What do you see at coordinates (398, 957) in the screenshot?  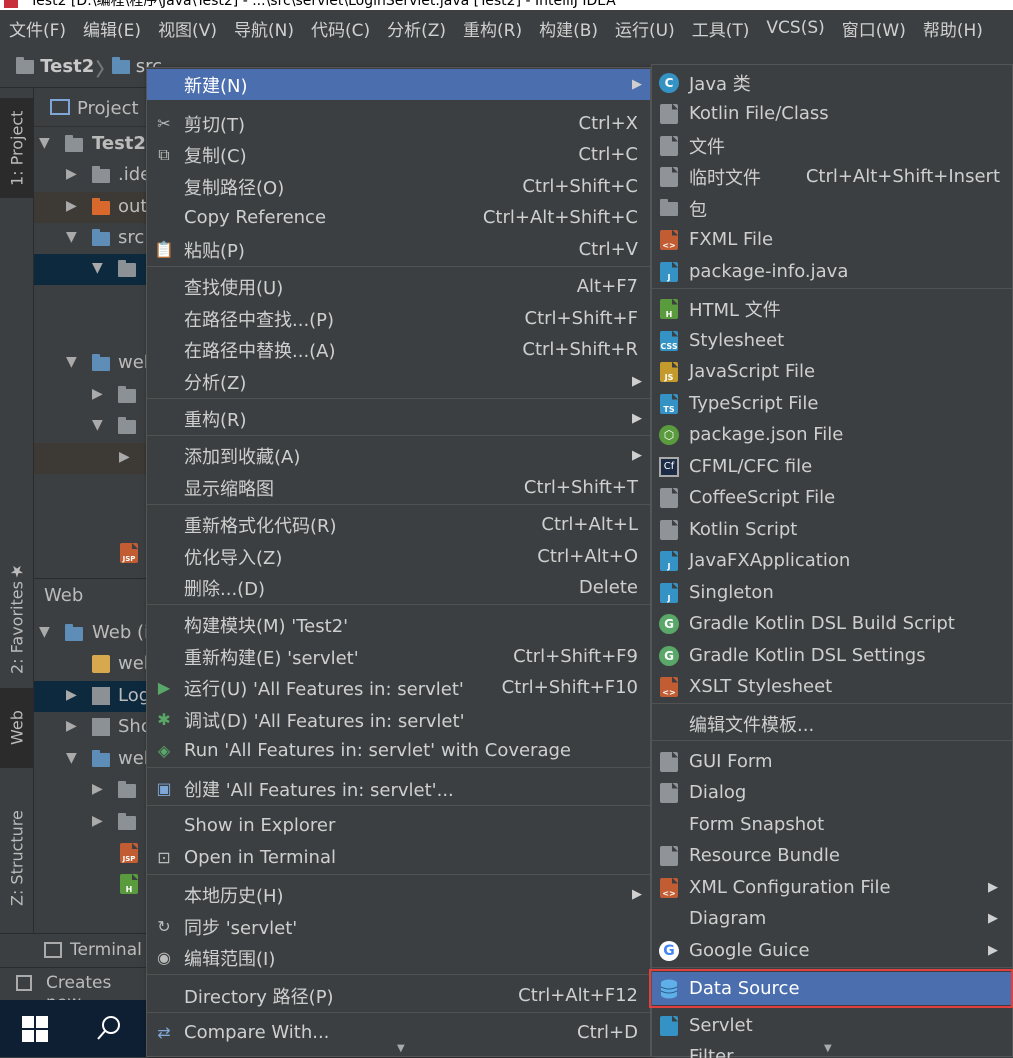 I see `menu-item-edit-scopes: ◉ 编辑范围(I)` at bounding box center [398, 957].